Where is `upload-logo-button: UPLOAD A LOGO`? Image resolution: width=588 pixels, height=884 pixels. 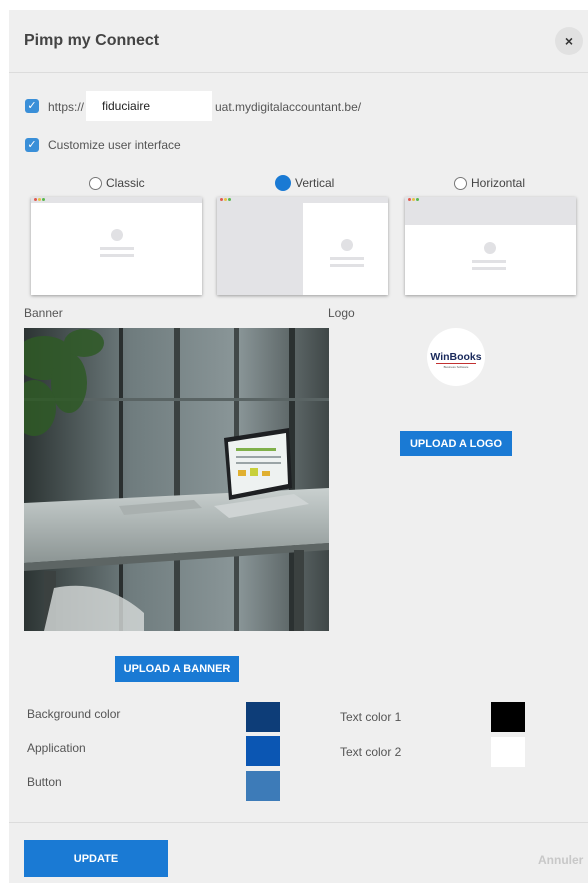 upload-logo-button: UPLOAD A LOGO is located at coordinates (456, 443).